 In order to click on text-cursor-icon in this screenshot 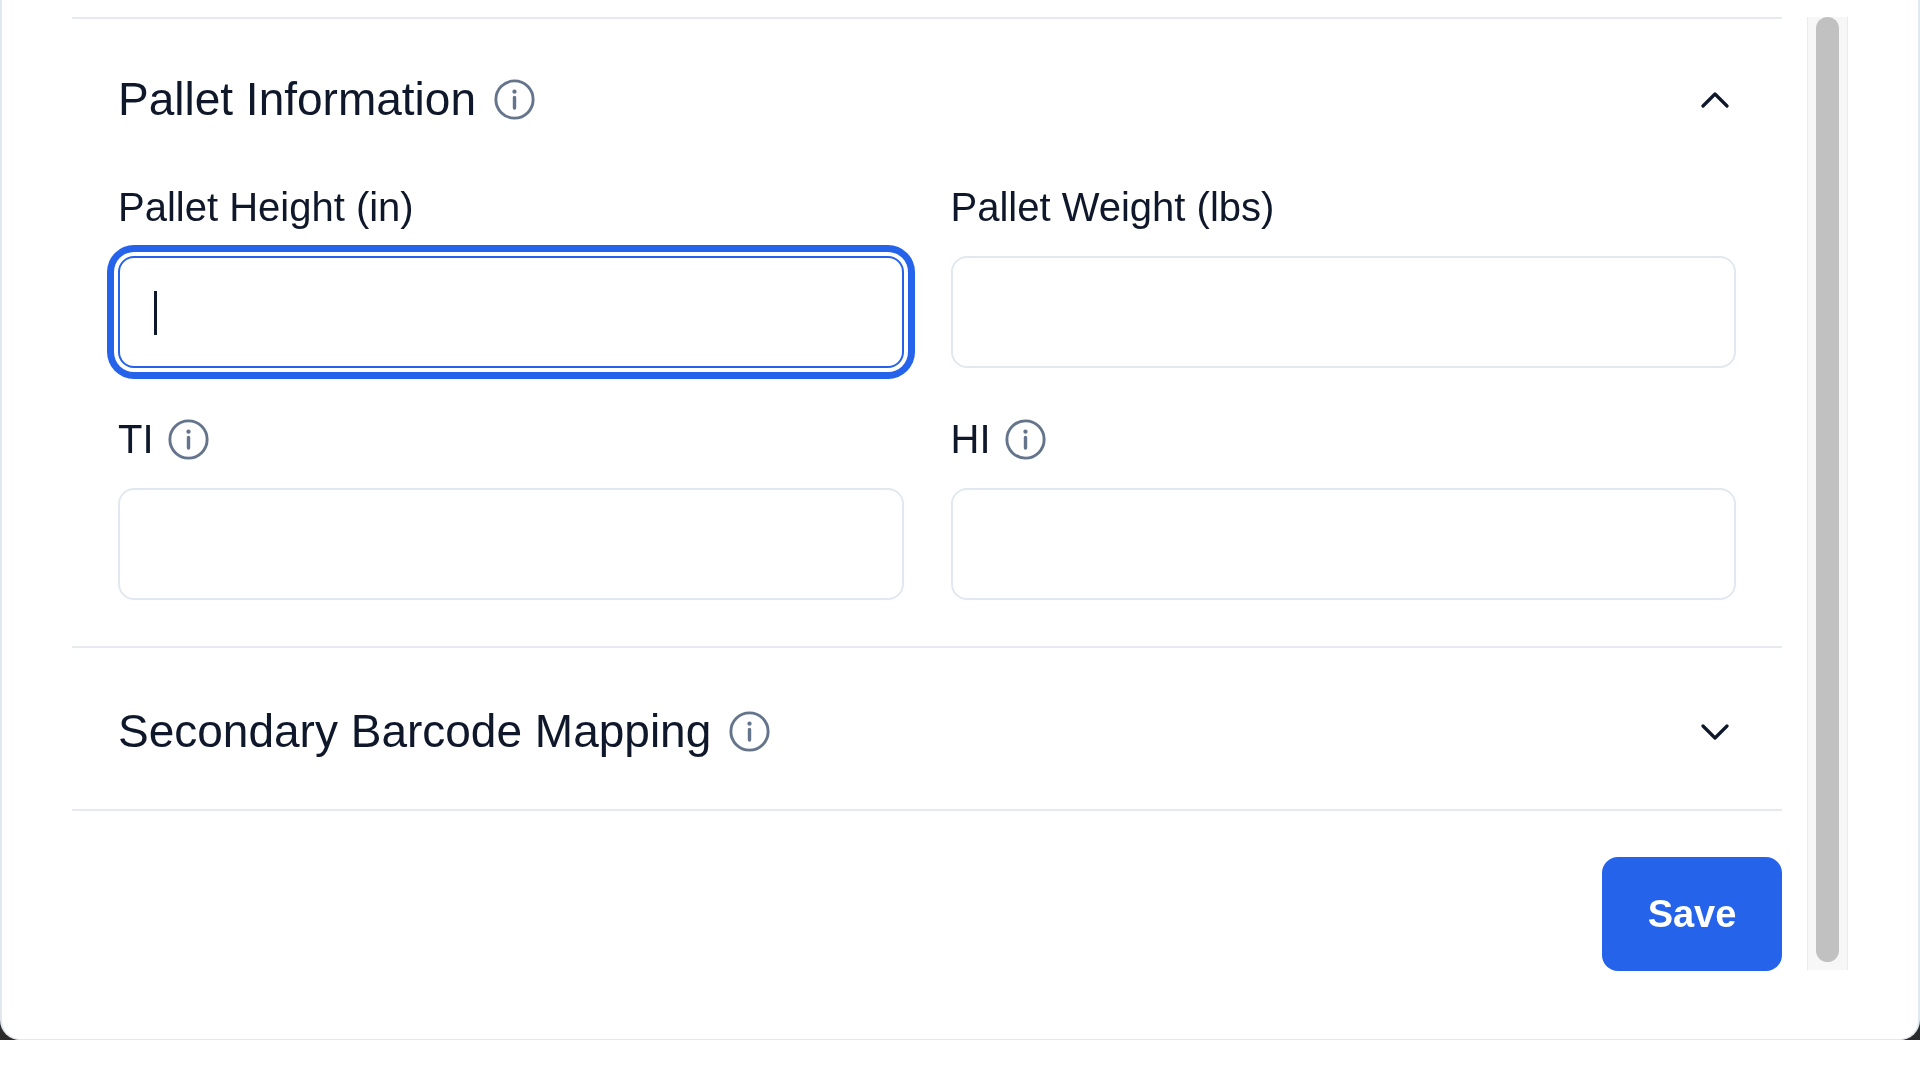, I will do `click(155, 313)`.